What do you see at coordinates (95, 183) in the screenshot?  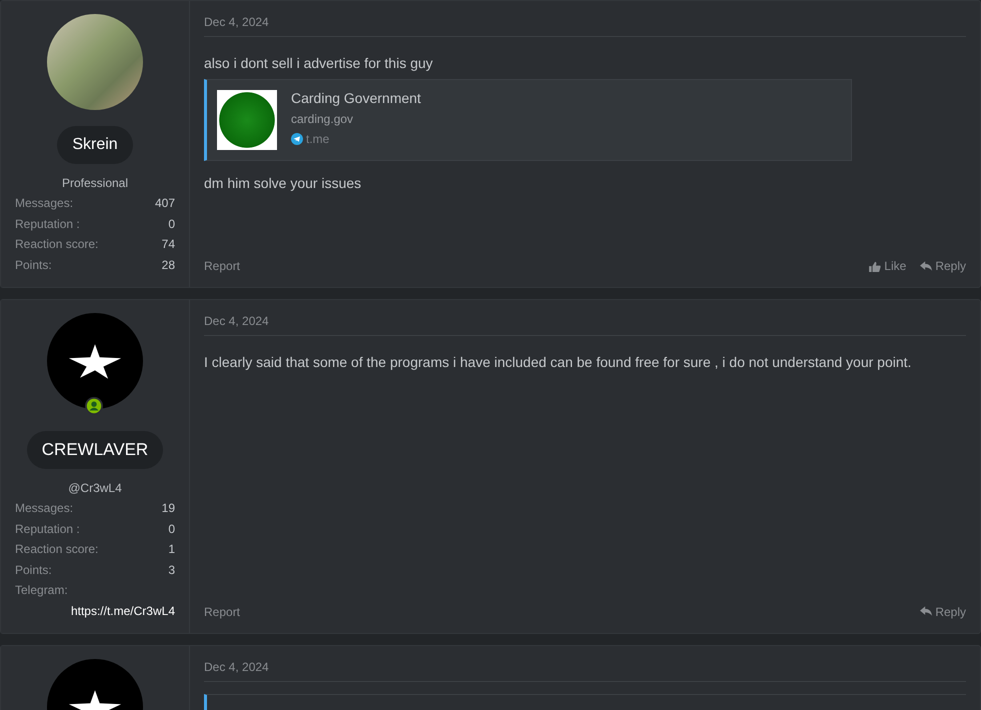 I see `user-title: Professional` at bounding box center [95, 183].